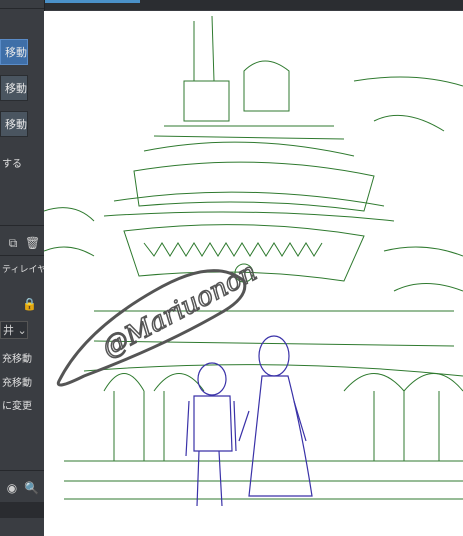 Image resolution: width=463 pixels, height=536 pixels. I want to click on active-canvas-tab, so click(92, 1).